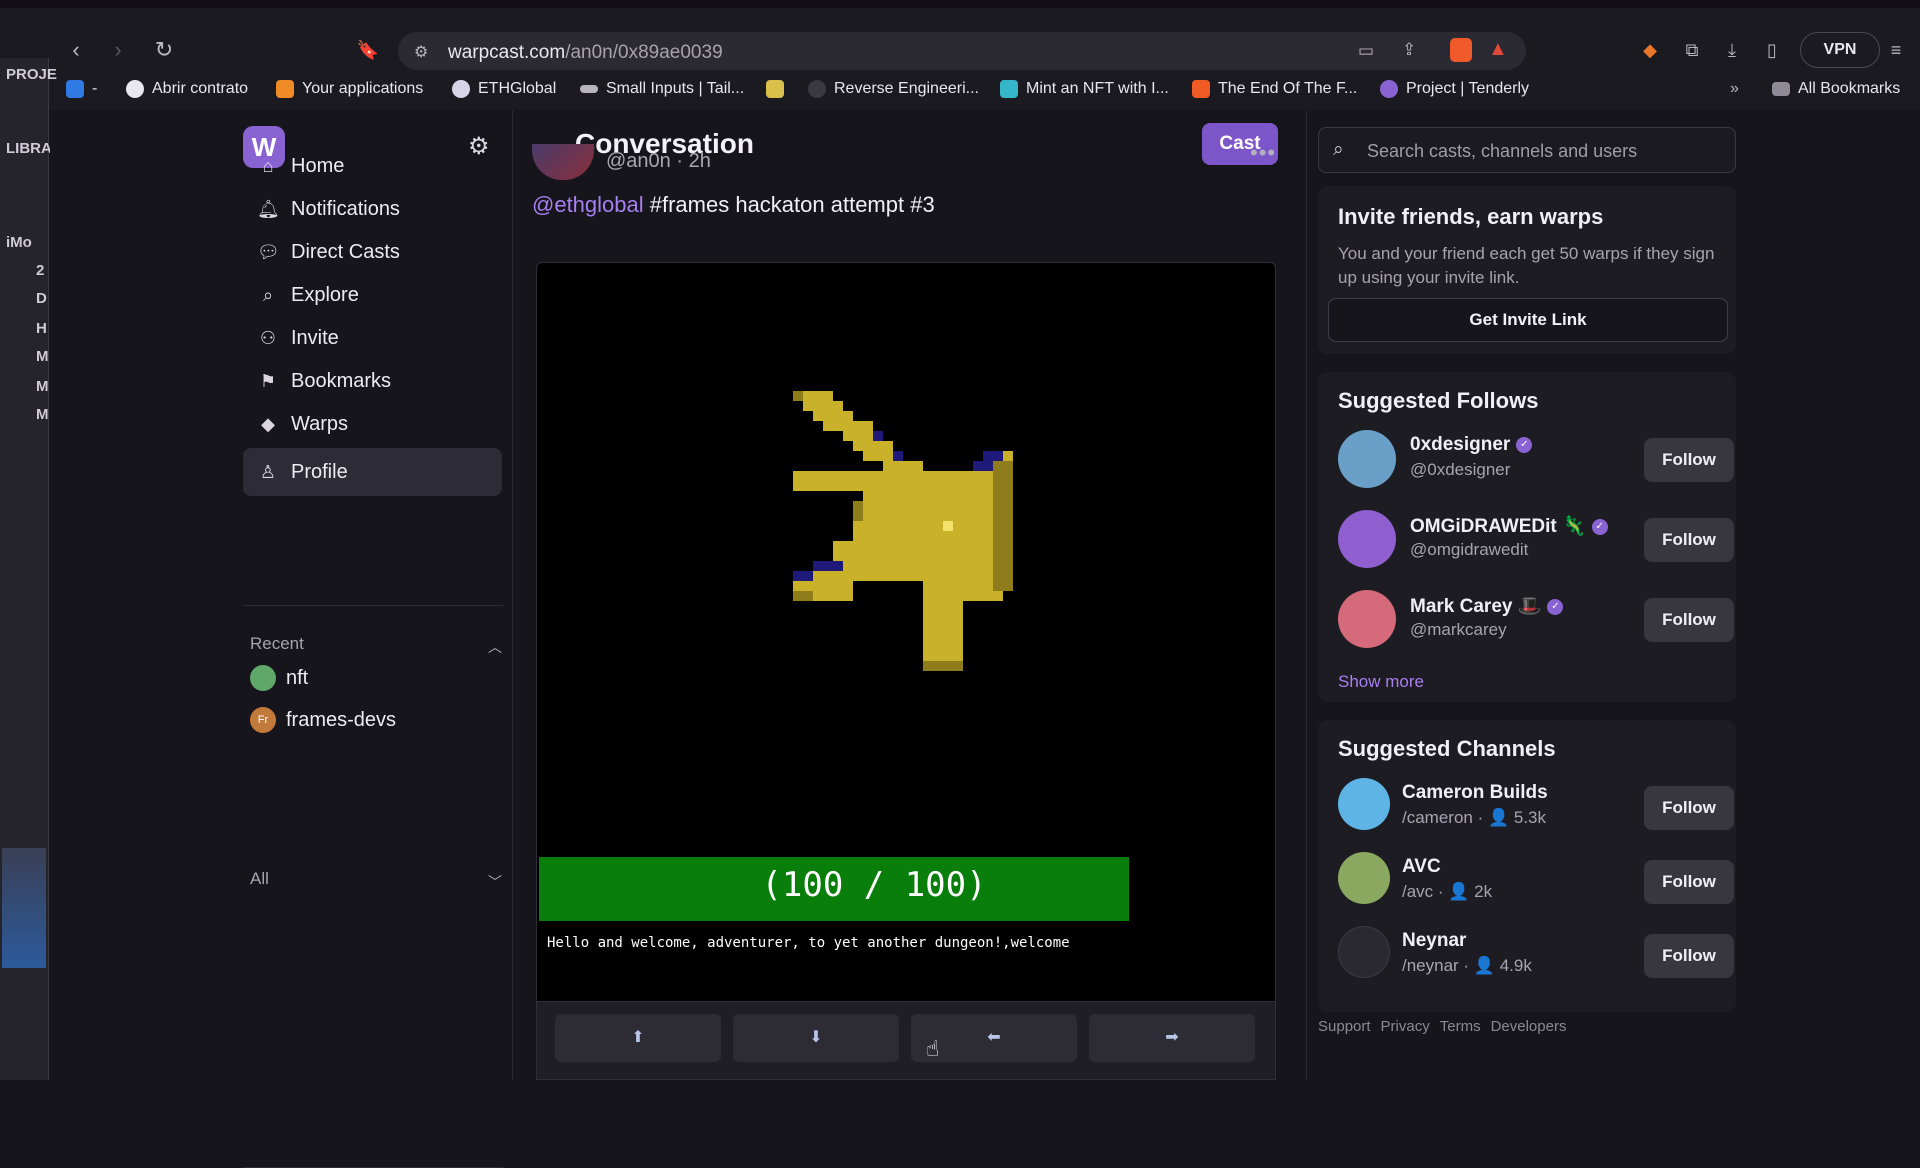 This screenshot has height=1168, width=1920. What do you see at coordinates (1536, 620) in the screenshot?
I see `suggested-user: Mark Carey 🎩 ✓ @markcarey Follow` at bounding box center [1536, 620].